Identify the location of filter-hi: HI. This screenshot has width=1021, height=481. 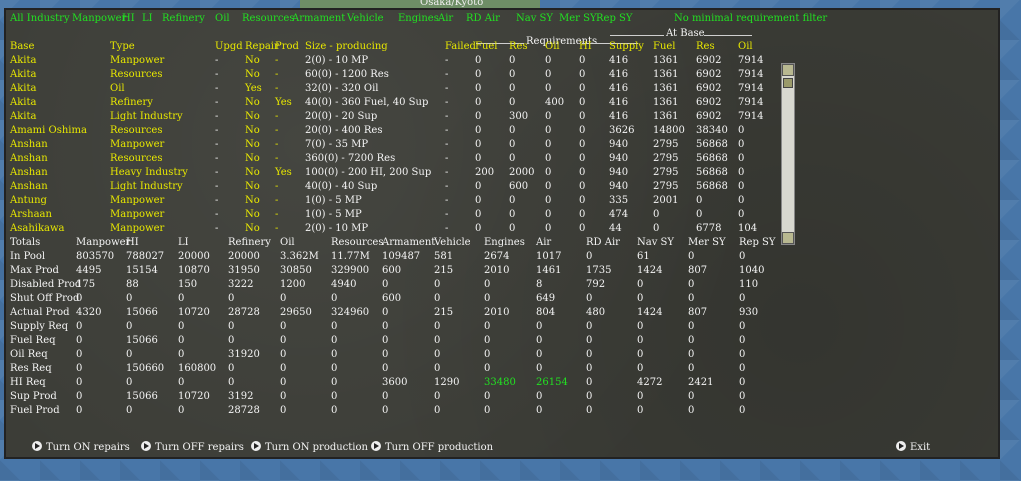
(128, 18).